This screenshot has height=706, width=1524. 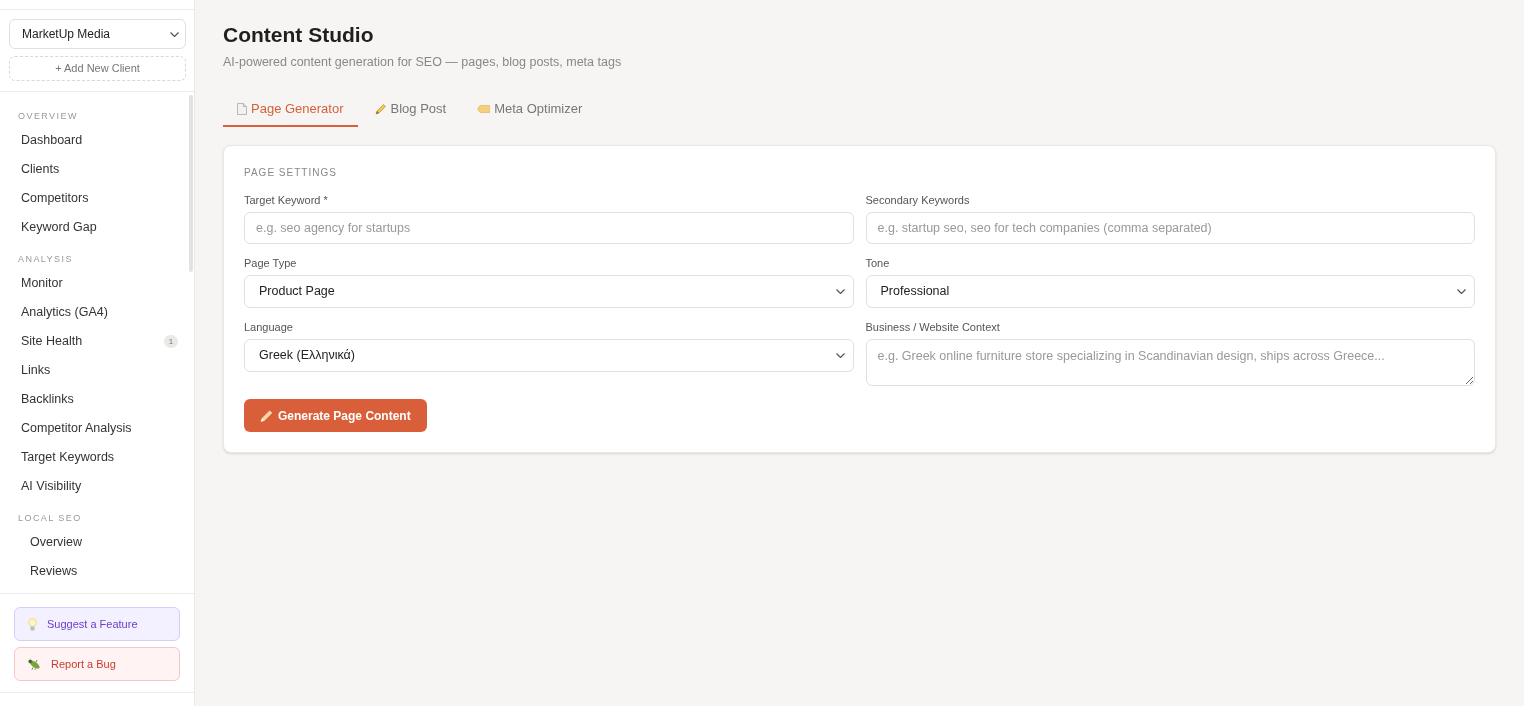 What do you see at coordinates (335, 415) in the screenshot?
I see `generate-button: Generate Page Content` at bounding box center [335, 415].